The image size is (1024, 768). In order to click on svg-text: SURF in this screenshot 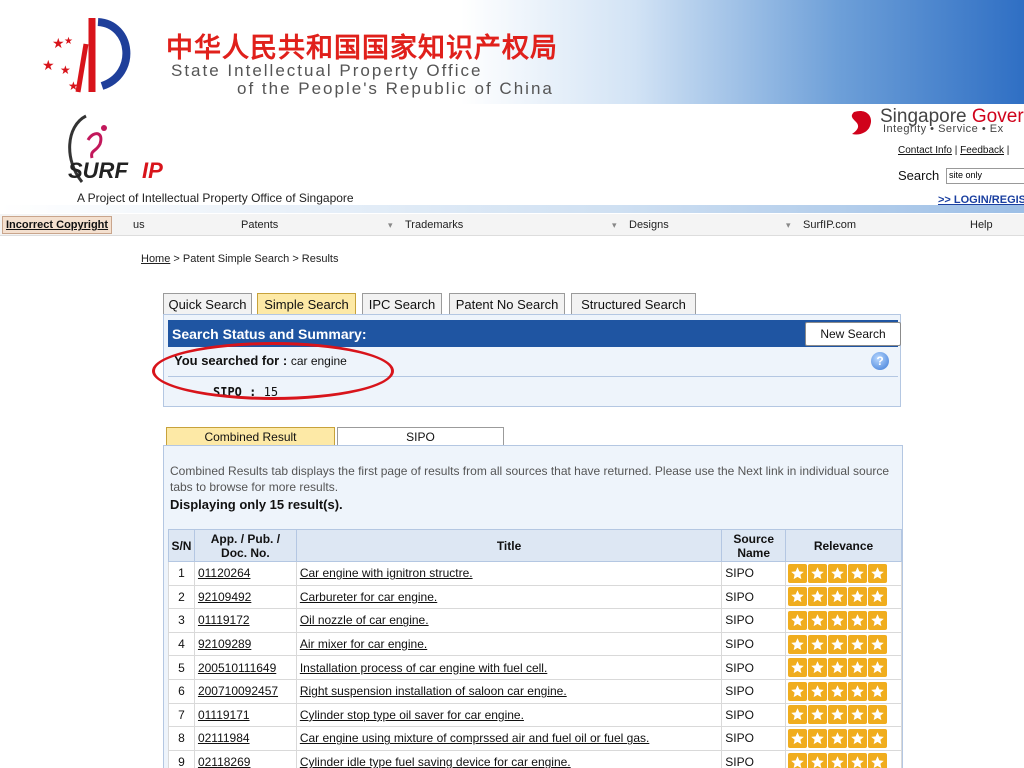, I will do `click(98, 170)`.